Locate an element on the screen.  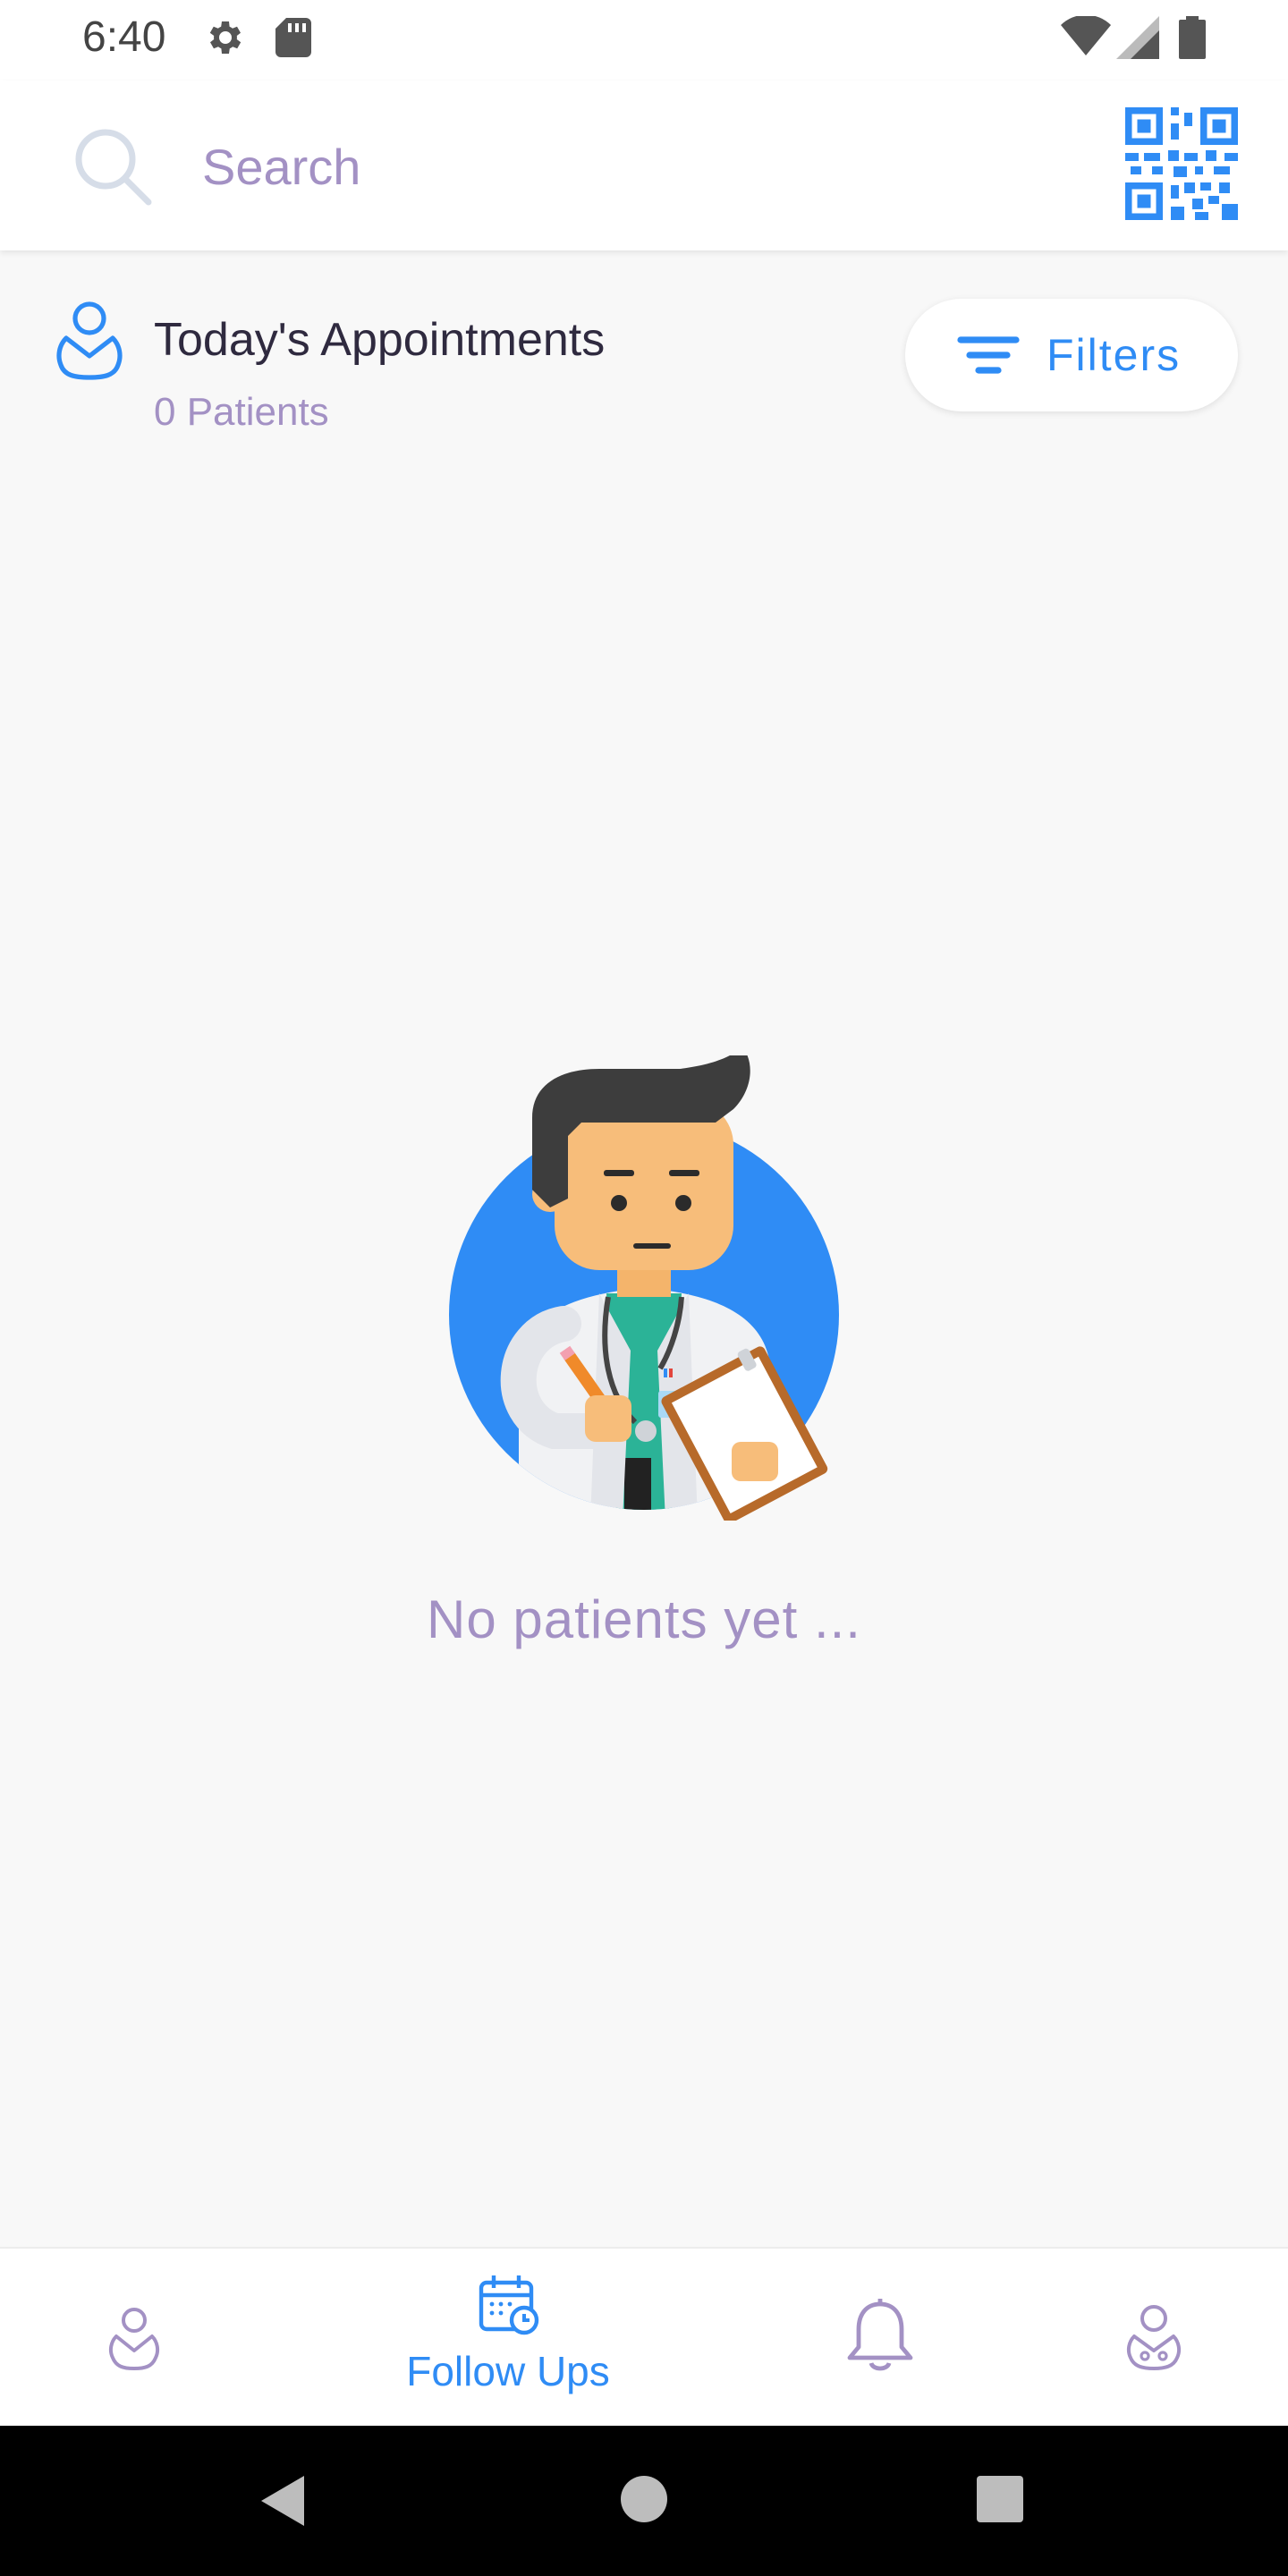
home-icon is located at coordinates (644, 2501).